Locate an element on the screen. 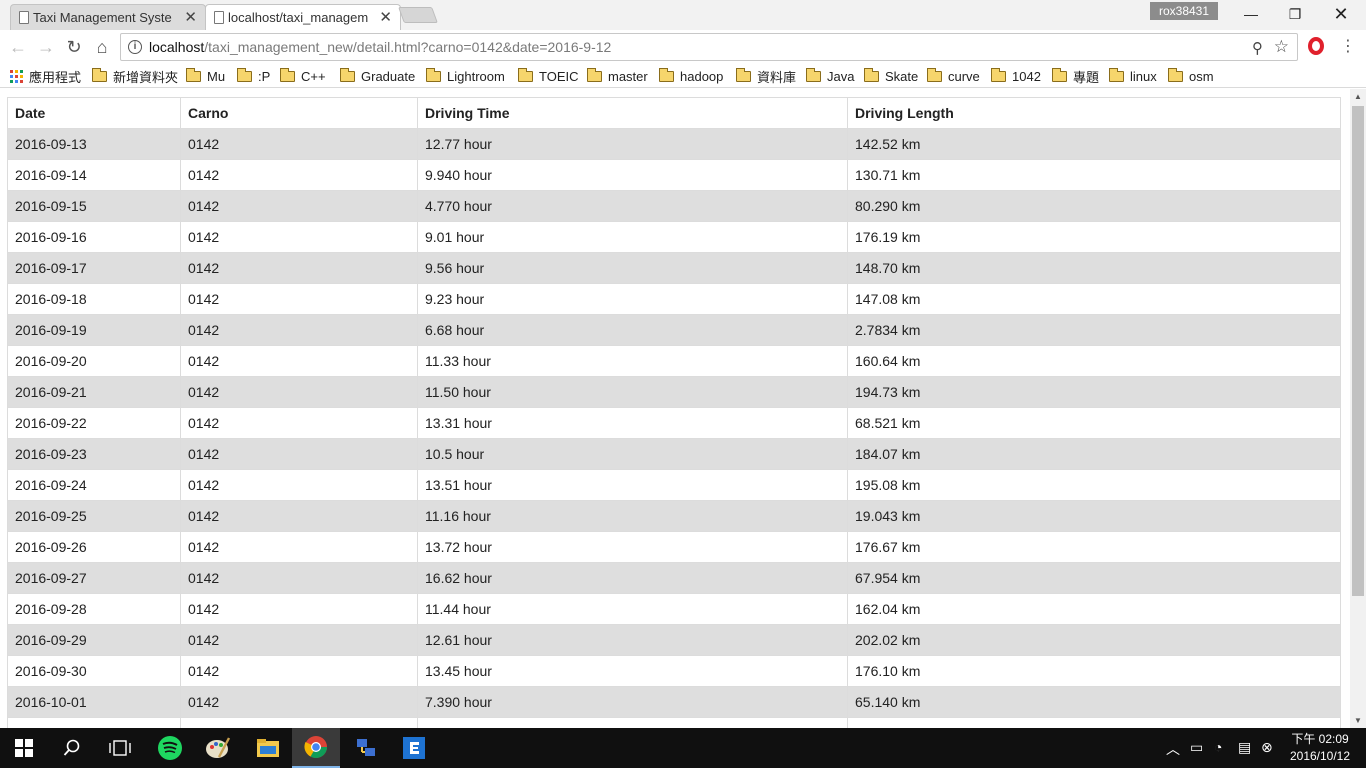 This screenshot has height=768, width=1366. bookmark-item: hadoop is located at coordinates (690, 76).